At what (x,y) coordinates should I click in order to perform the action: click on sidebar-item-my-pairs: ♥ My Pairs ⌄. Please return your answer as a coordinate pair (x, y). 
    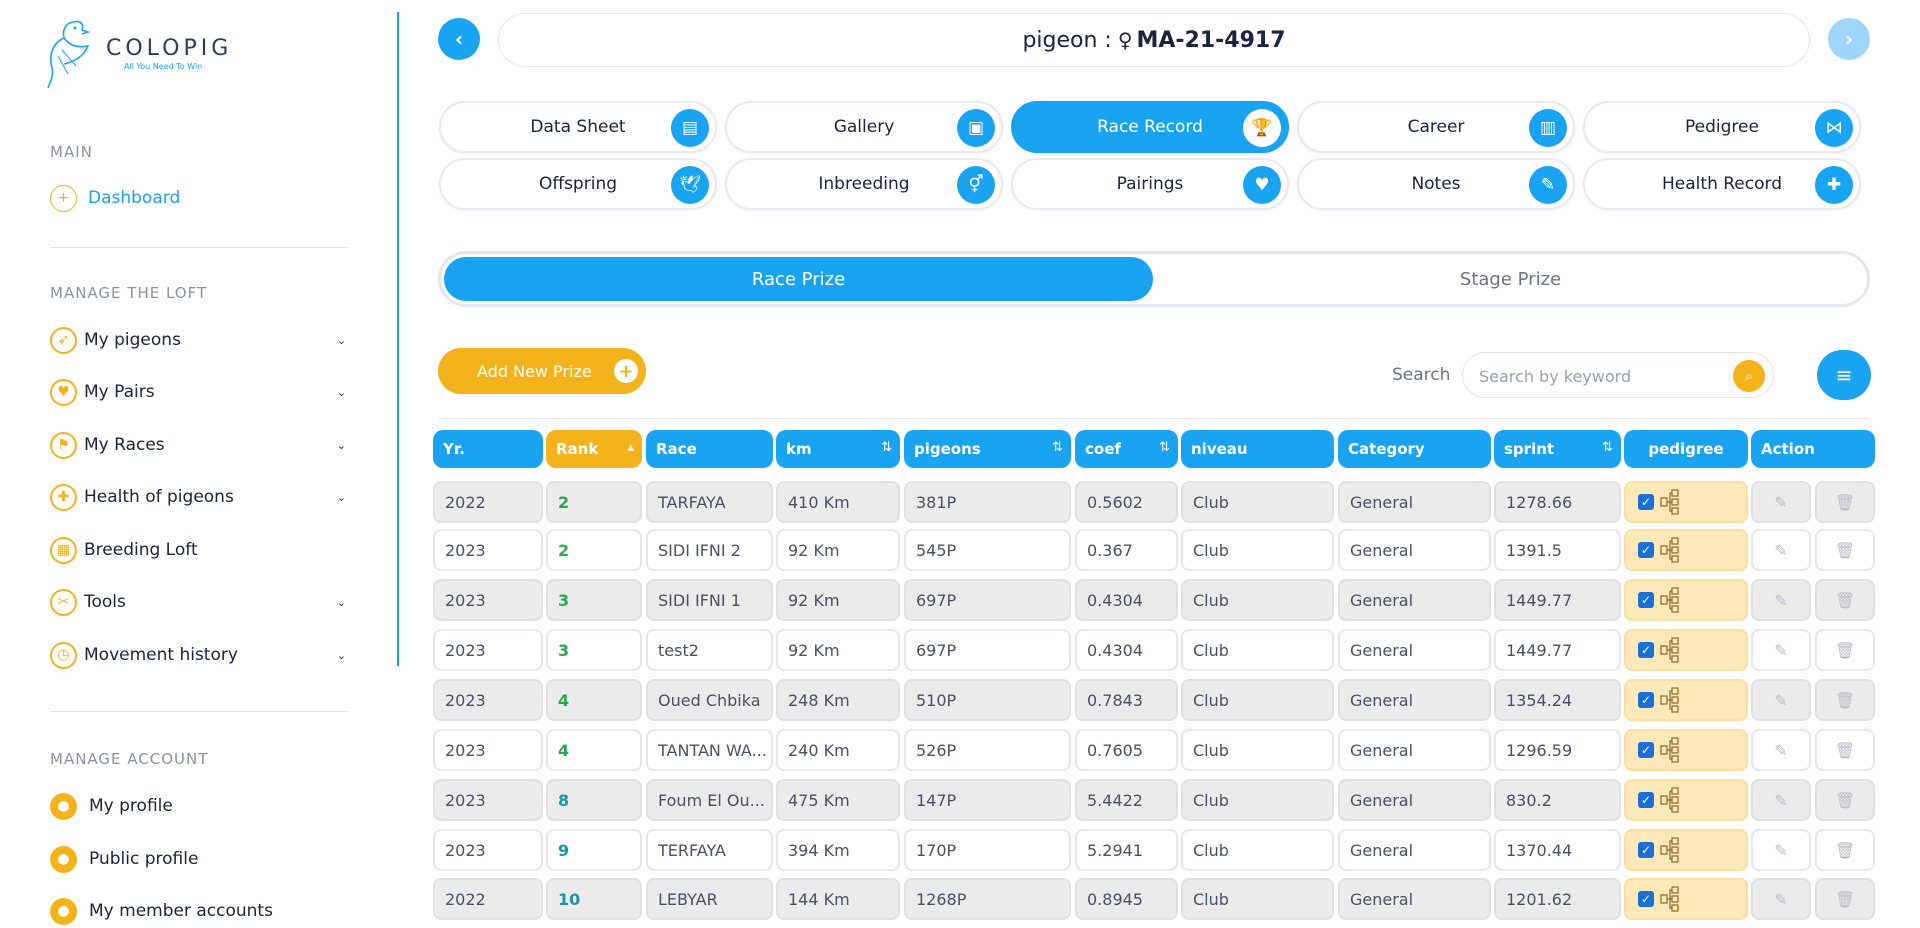
    Looking at the image, I should click on (201, 392).